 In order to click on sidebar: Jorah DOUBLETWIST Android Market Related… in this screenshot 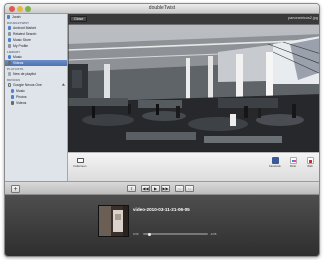, I will do `click(36, 97)`.